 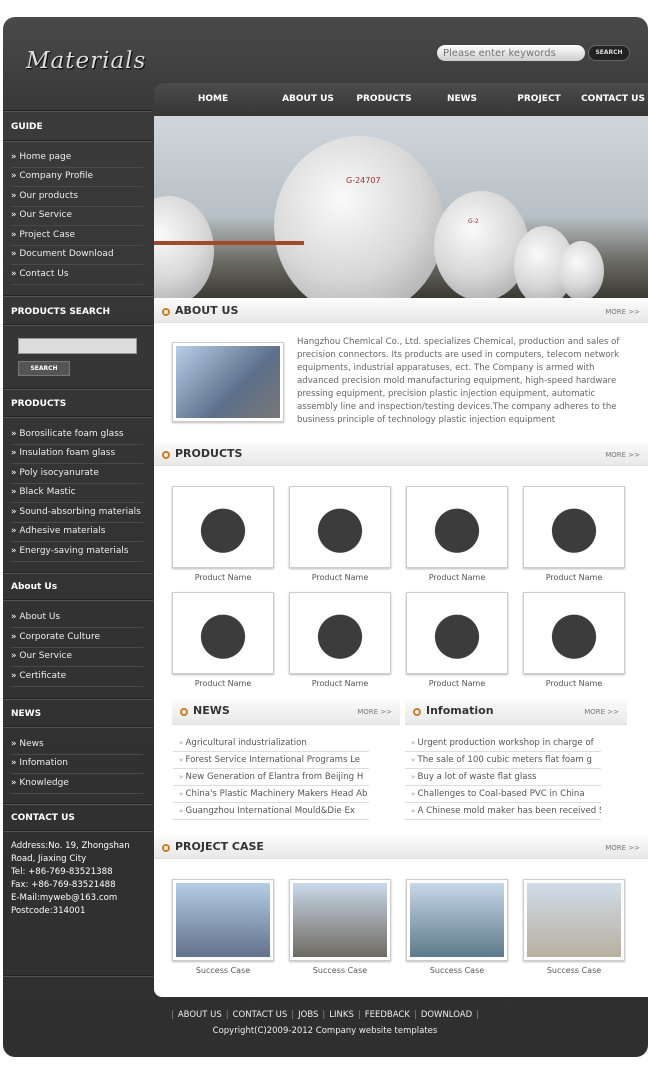 What do you see at coordinates (260, 1015) in the screenshot?
I see `footer-contact: CONTACT US` at bounding box center [260, 1015].